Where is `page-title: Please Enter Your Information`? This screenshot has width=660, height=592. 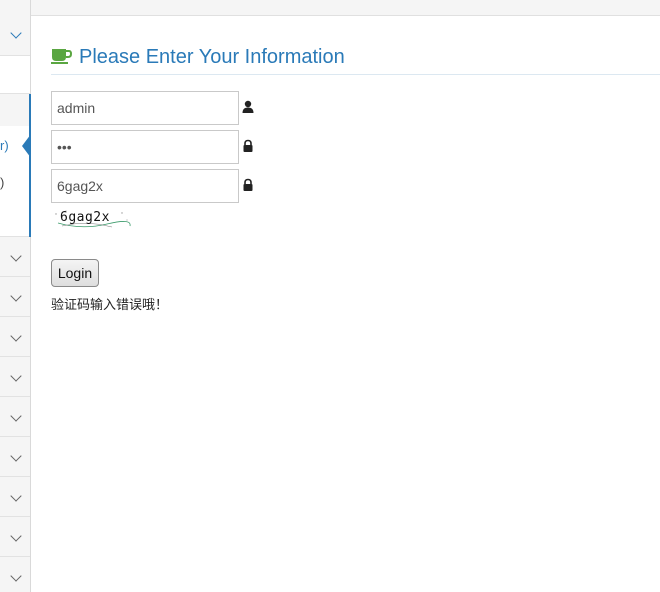
page-title: Please Enter Your Information is located at coordinates (212, 57).